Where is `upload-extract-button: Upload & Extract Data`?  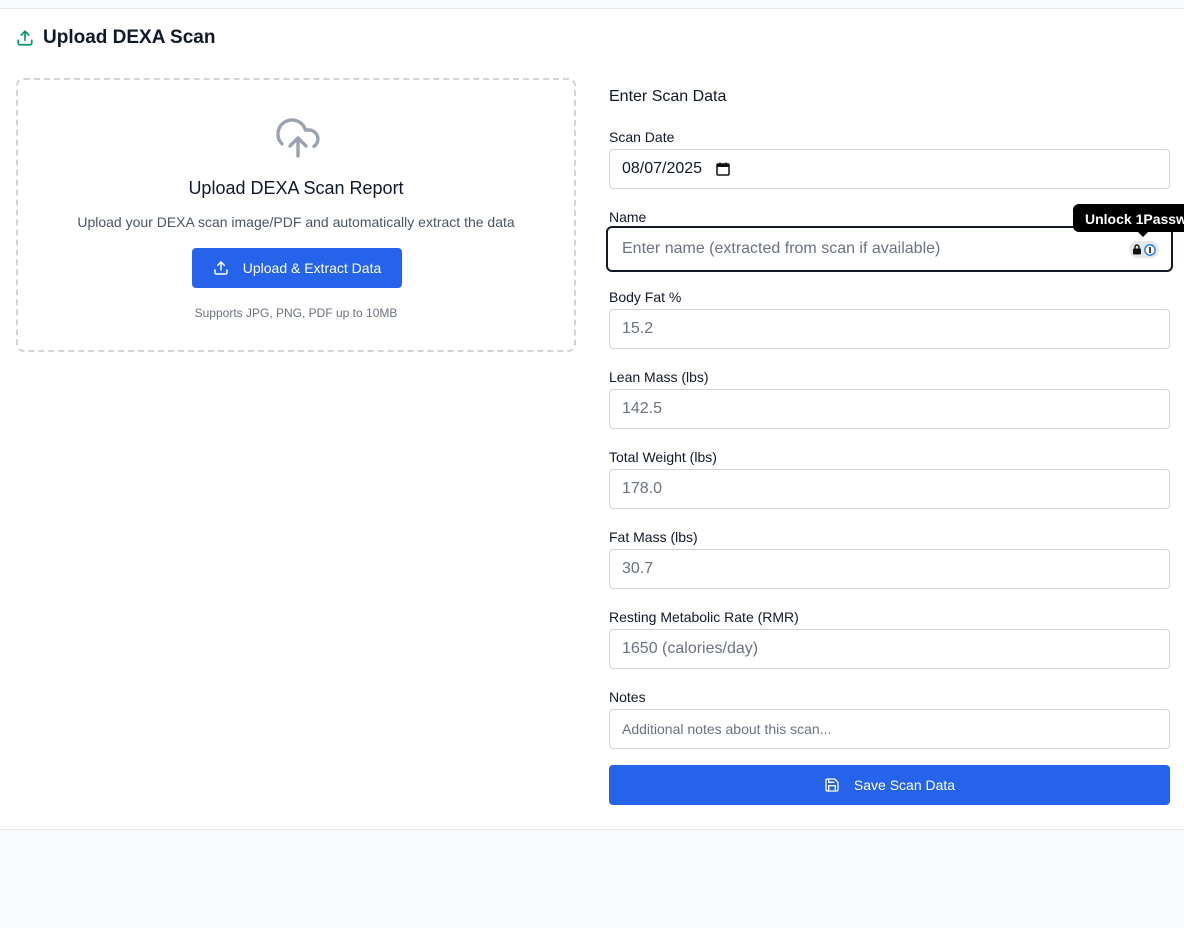
upload-extract-button: Upload & Extract Data is located at coordinates (297, 268).